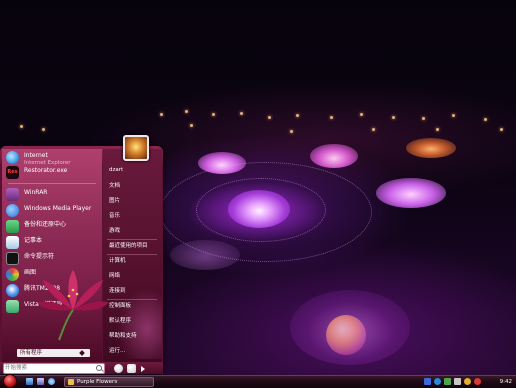 The height and width of the screenshot is (388, 516). I want to click on program-item-winrar: WinRAR, so click(52, 194).